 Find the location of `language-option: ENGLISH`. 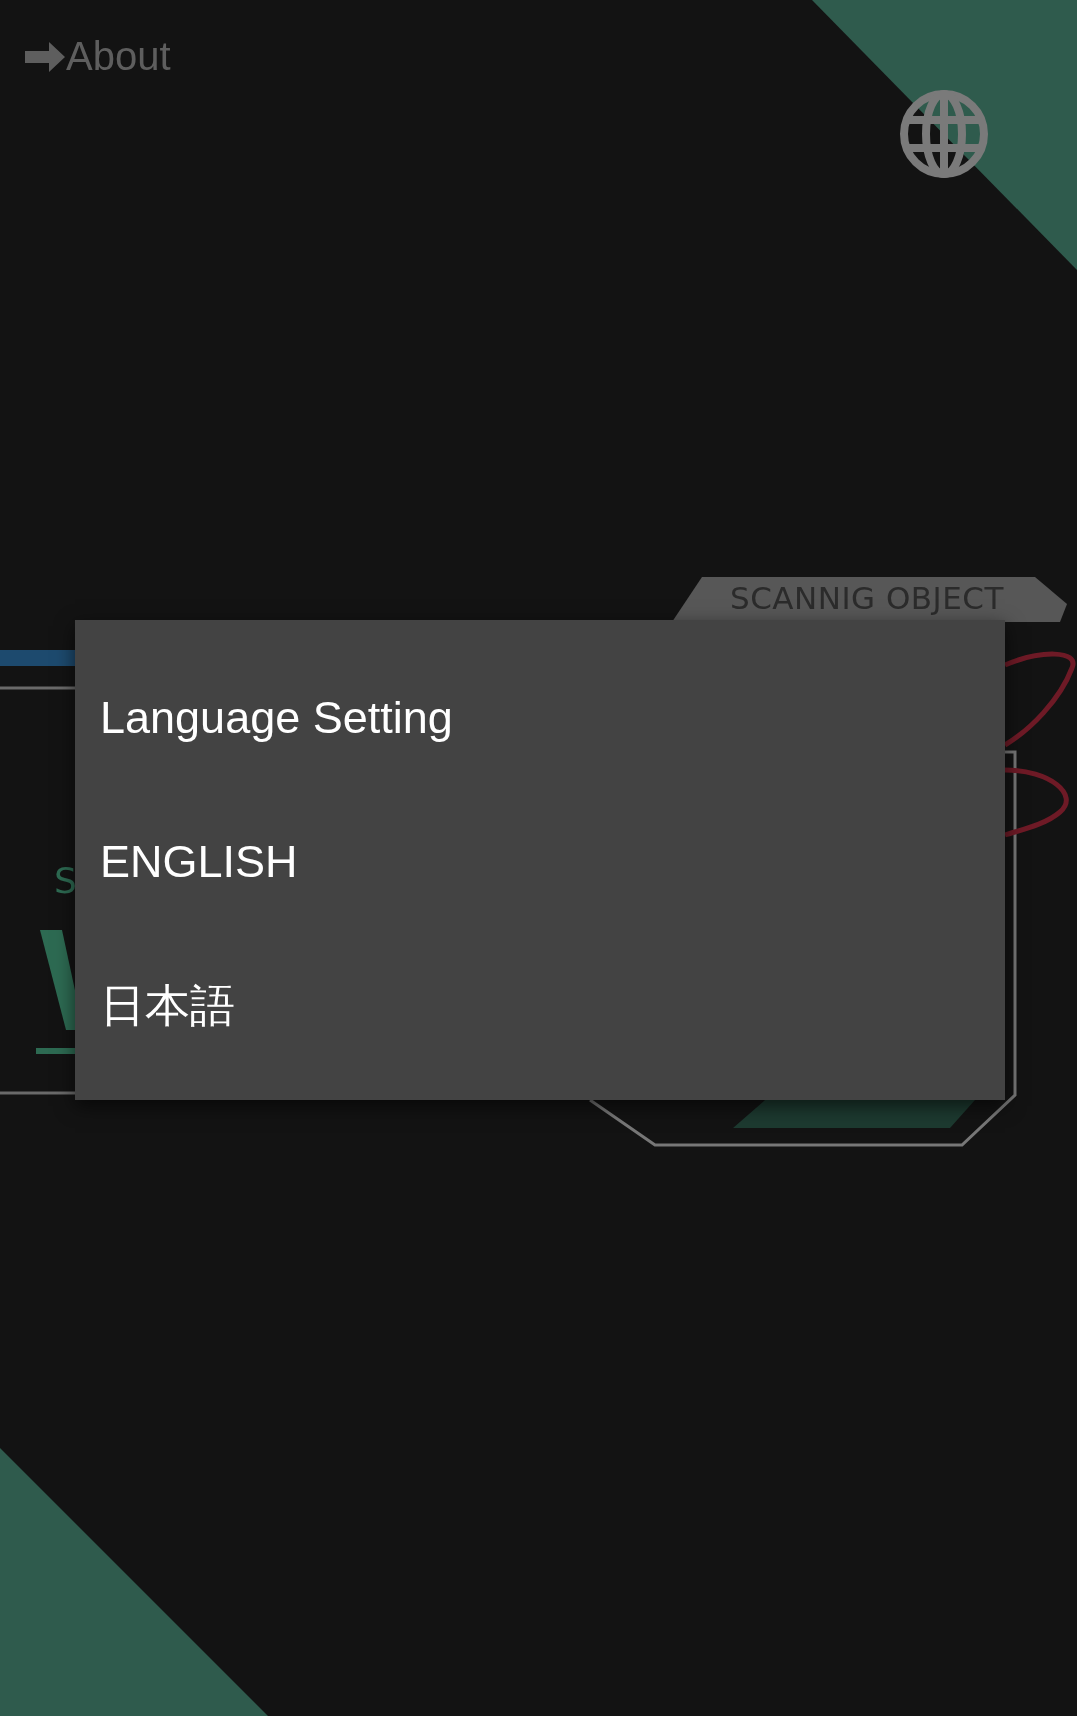

language-option: ENGLISH is located at coordinates (199, 862).